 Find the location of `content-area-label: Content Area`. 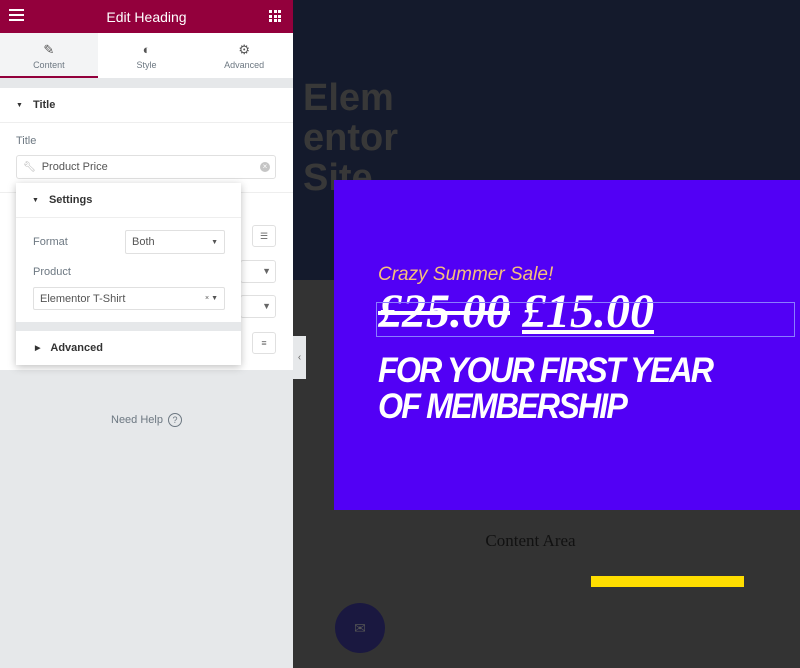

content-area-label: Content Area is located at coordinates (530, 540).